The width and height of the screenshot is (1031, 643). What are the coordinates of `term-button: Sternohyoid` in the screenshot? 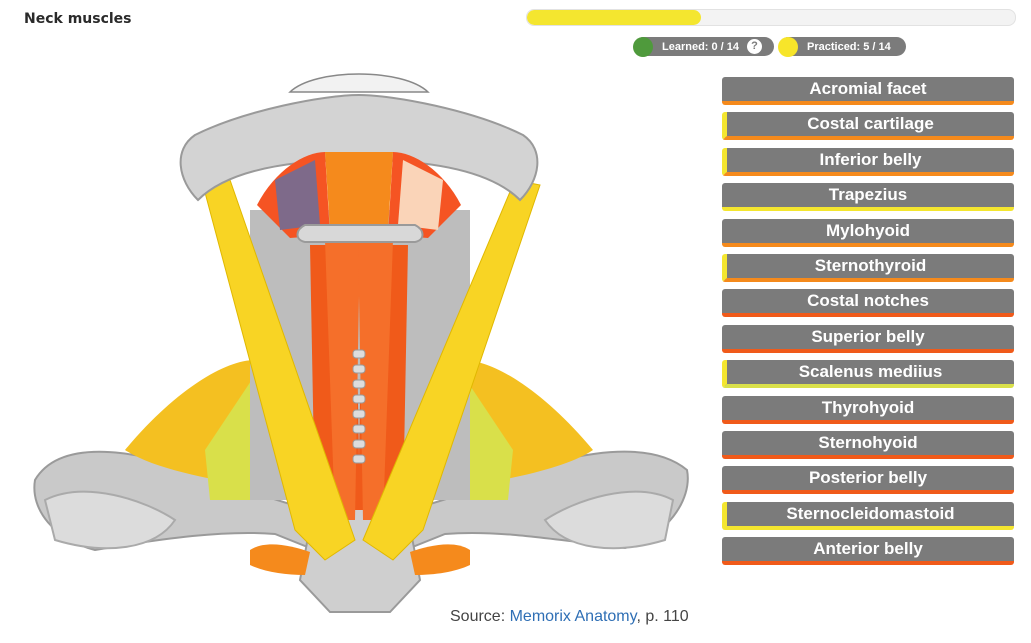 It's located at (868, 444).